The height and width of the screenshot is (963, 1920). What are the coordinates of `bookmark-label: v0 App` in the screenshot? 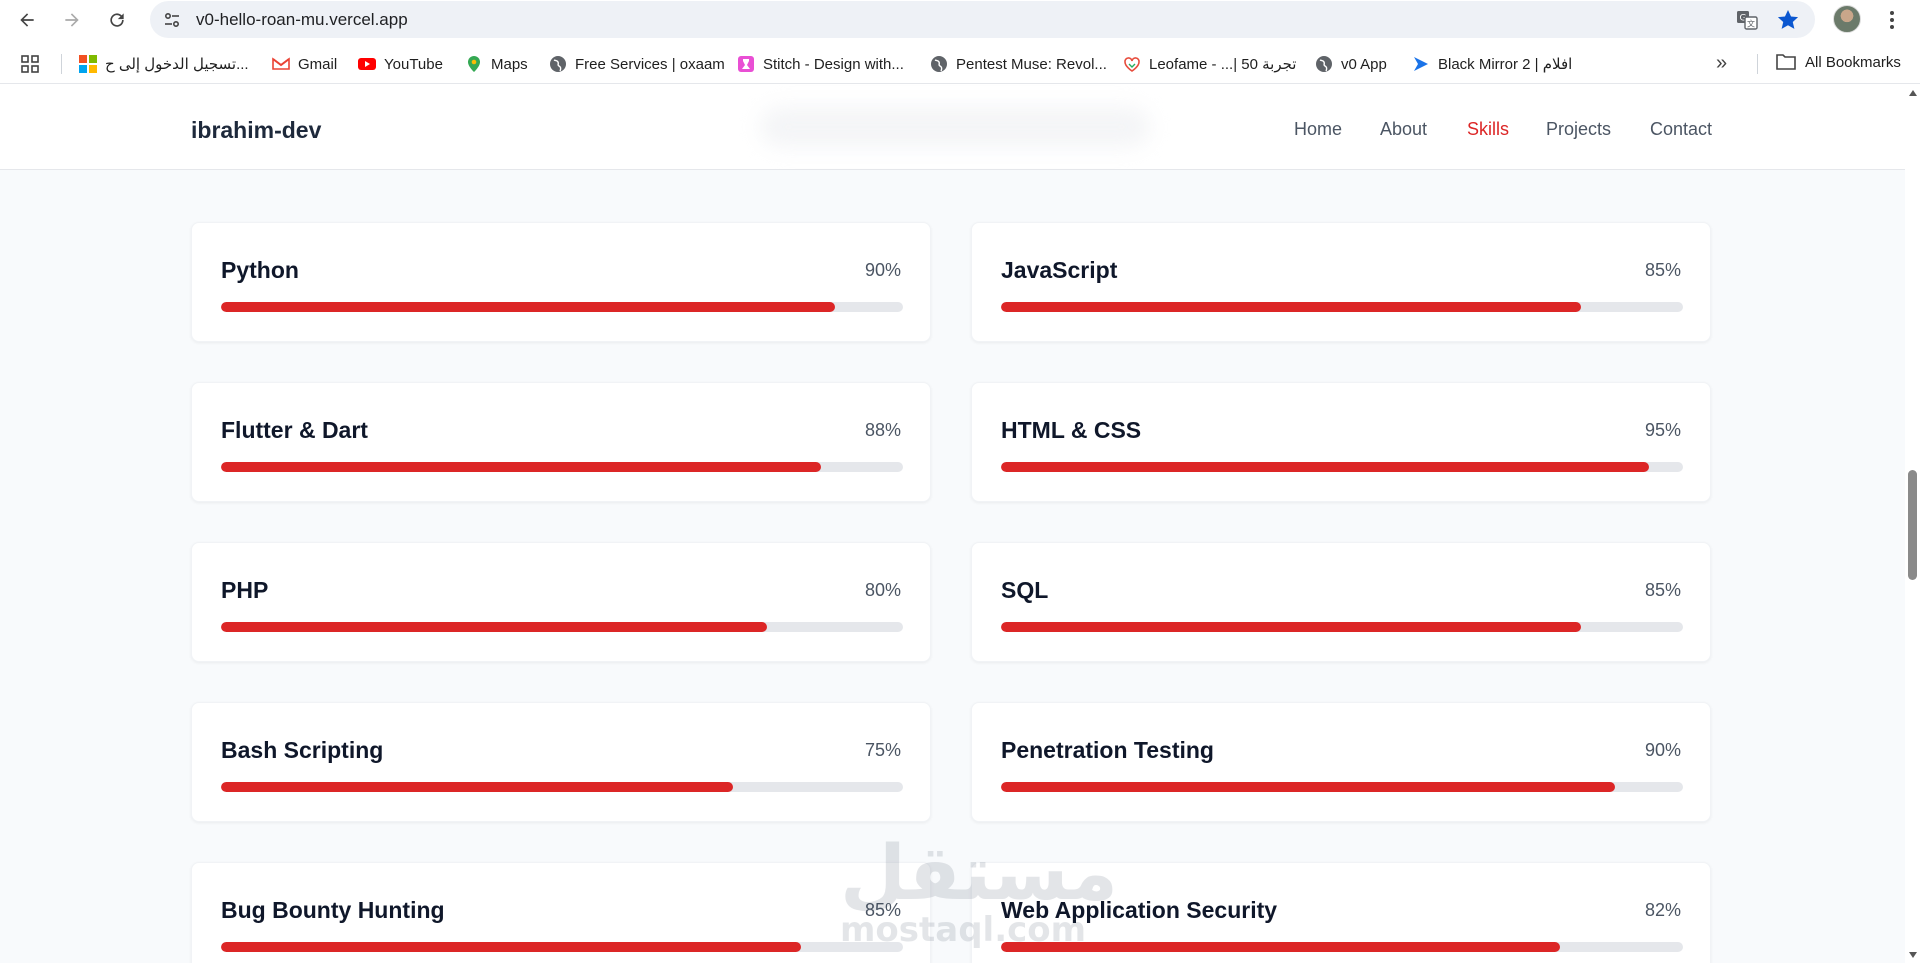 It's located at (1364, 64).